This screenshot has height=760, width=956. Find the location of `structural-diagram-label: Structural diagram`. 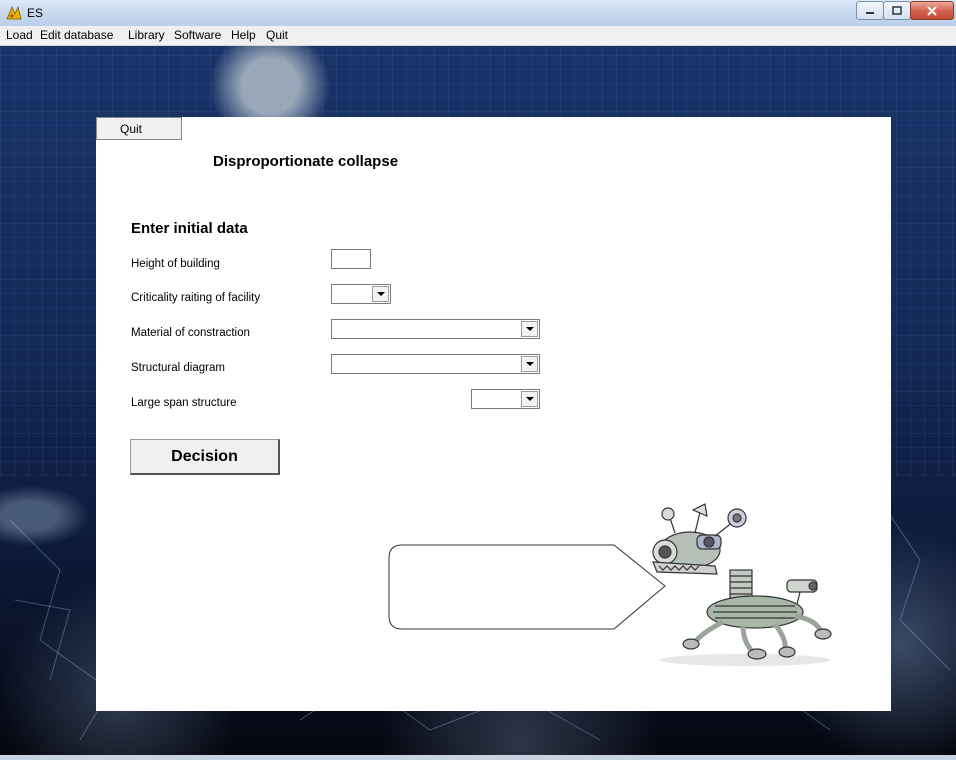

structural-diagram-label: Structural diagram is located at coordinates (178, 368).